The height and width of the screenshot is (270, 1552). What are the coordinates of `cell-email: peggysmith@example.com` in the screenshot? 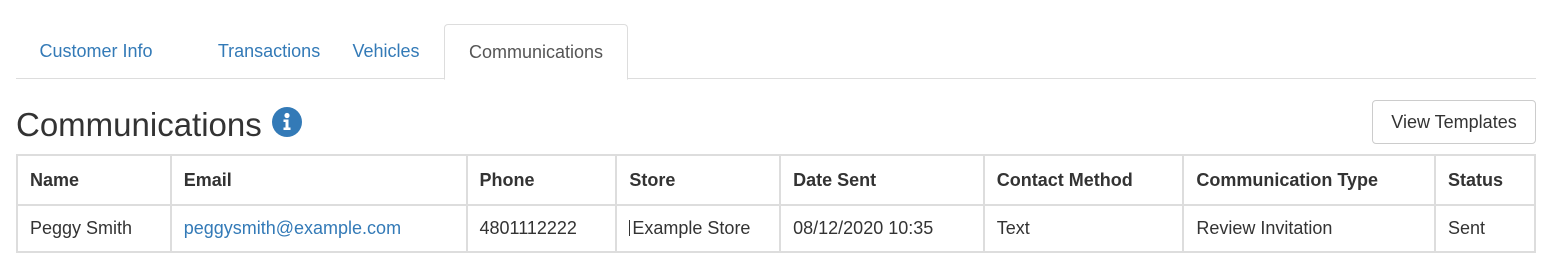 It's located at (318, 228).